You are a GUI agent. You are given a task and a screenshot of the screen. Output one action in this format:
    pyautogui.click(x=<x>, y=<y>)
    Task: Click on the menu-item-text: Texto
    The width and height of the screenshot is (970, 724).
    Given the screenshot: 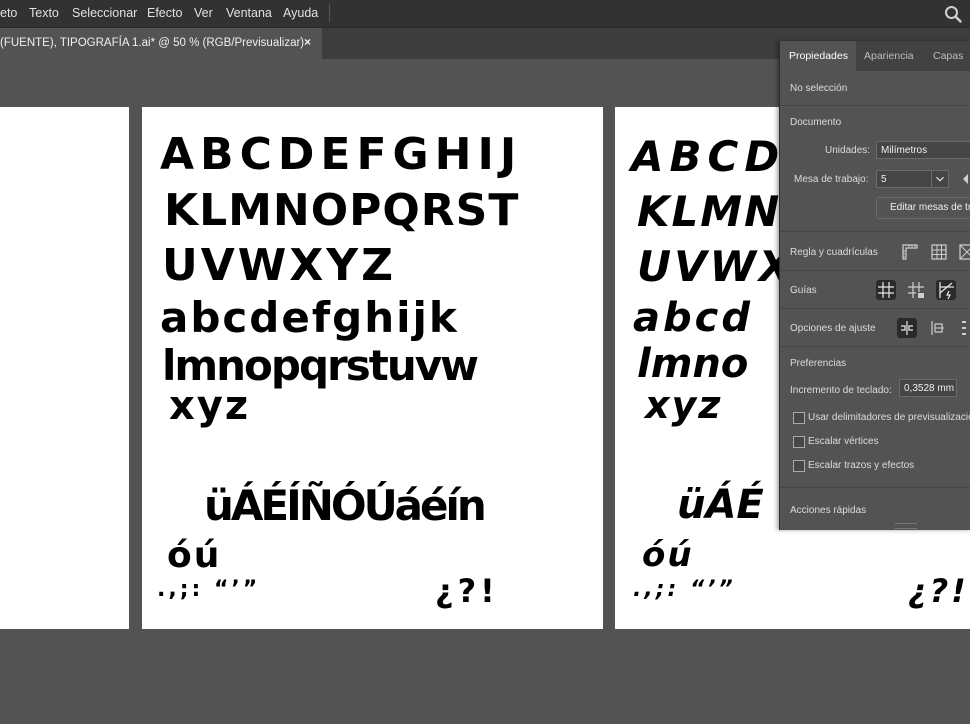 What is the action you would take?
    pyautogui.click(x=44, y=13)
    